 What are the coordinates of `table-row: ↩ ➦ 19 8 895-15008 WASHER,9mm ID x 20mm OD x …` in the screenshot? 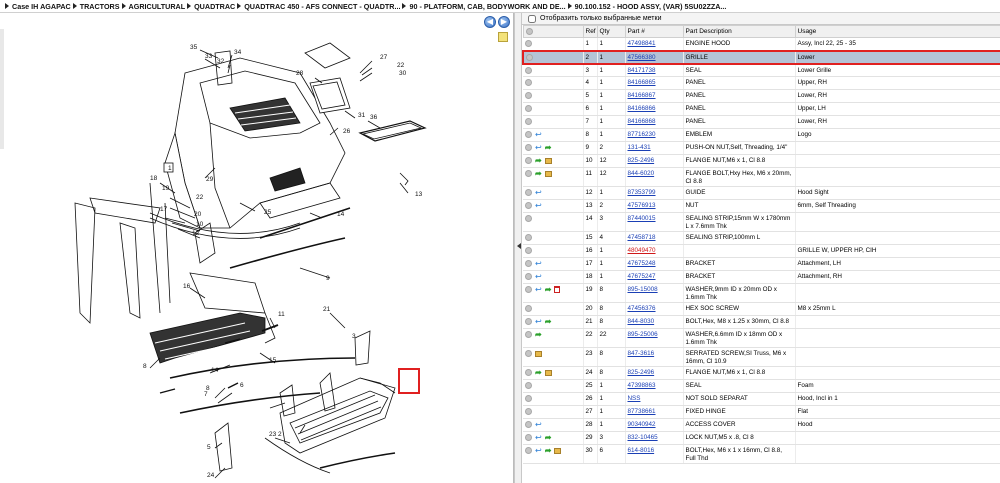 It's located at (761, 293).